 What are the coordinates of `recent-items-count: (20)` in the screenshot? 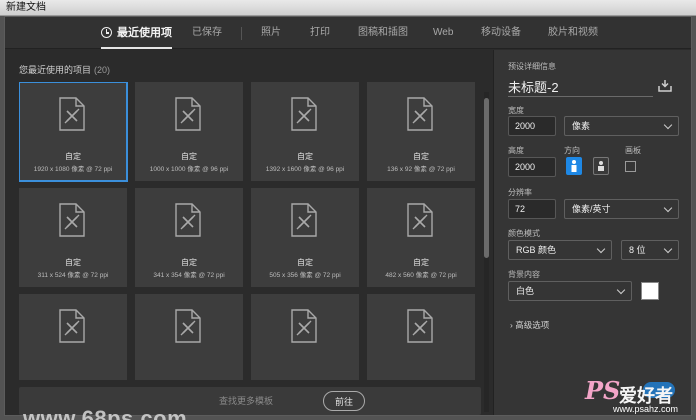 It's located at (102, 70).